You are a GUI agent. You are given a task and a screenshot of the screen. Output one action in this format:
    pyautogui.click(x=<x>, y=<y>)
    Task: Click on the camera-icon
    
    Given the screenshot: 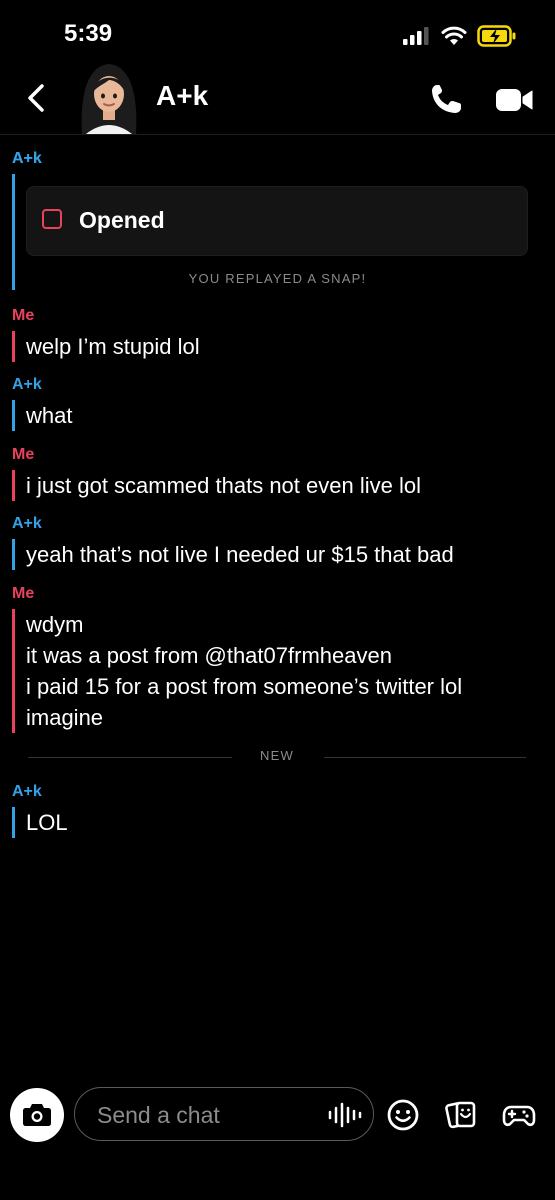 What is the action you would take?
    pyautogui.click(x=37, y=1115)
    